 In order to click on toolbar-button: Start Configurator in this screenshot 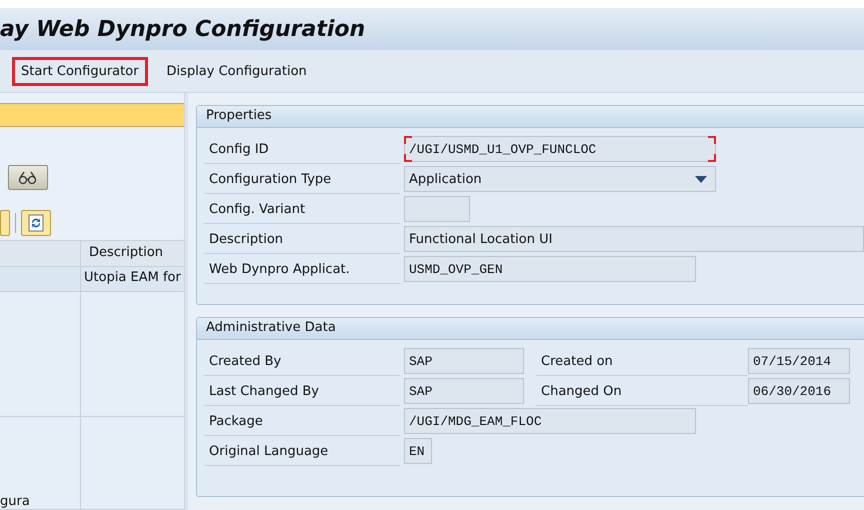, I will do `click(80, 71)`.